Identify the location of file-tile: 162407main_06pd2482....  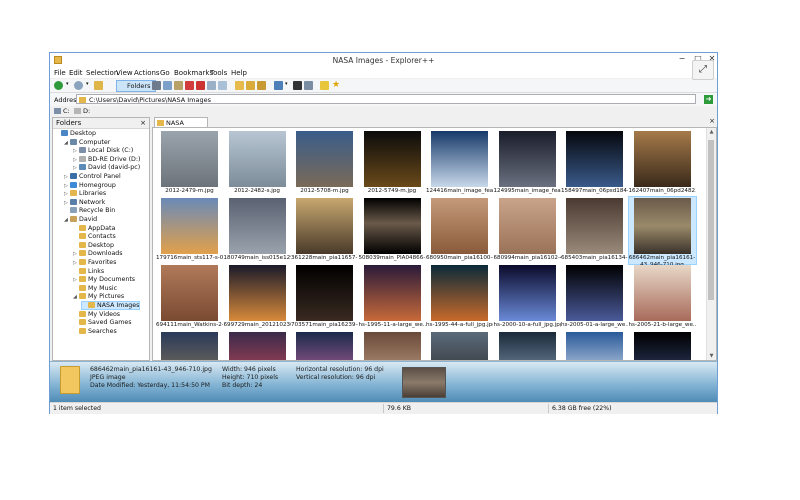
(662, 163).